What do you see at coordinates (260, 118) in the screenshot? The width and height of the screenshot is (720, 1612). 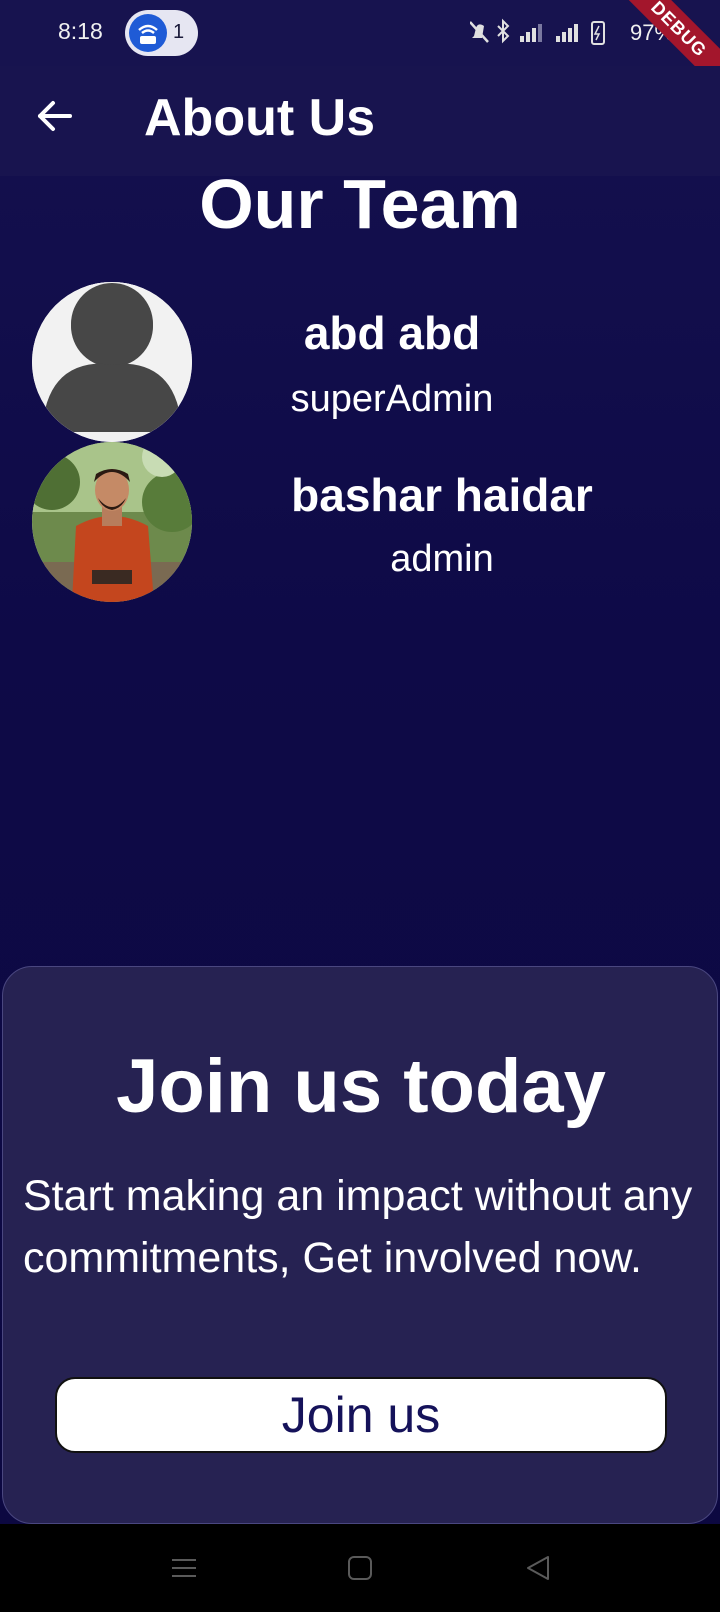 I see `page-title: About Us` at bounding box center [260, 118].